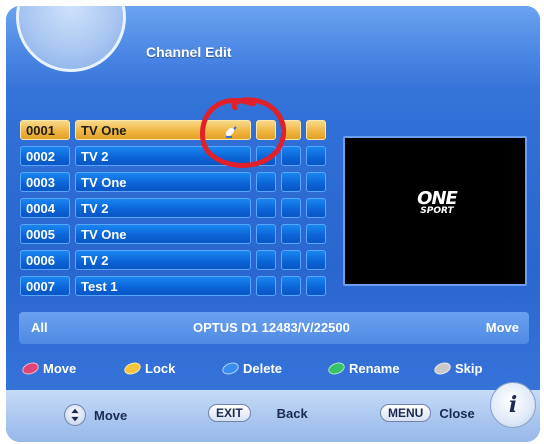 Image resolution: width=544 pixels, height=444 pixels. I want to click on channel-row: 0001 TV One, so click(173, 130).